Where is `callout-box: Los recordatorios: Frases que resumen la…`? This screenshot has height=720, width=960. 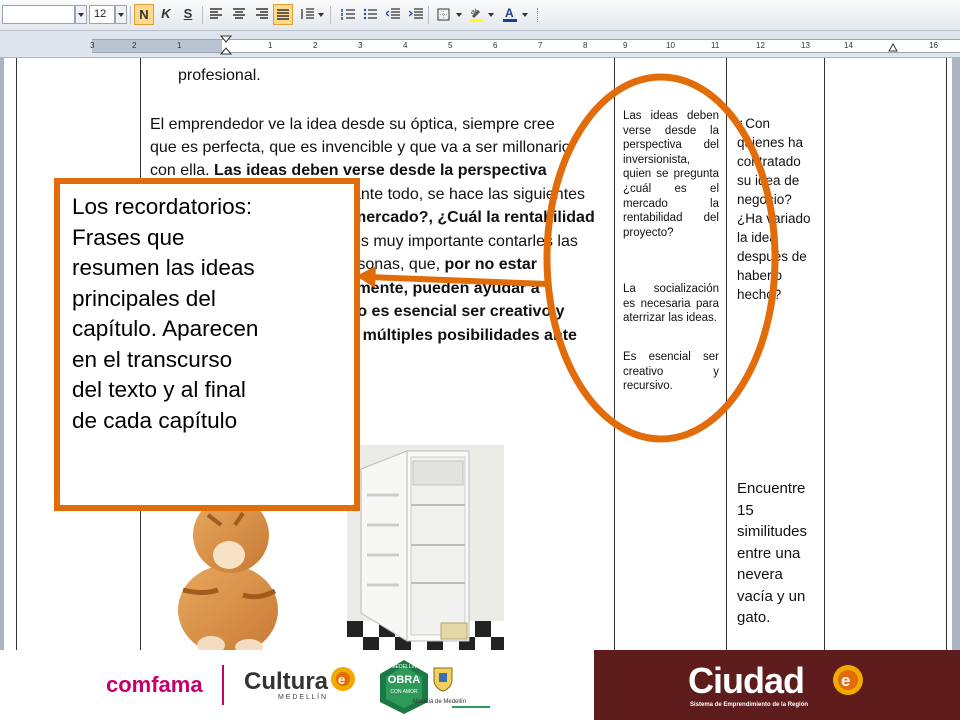
callout-box: Los recordatorios: Frases que resumen la… is located at coordinates (207, 344).